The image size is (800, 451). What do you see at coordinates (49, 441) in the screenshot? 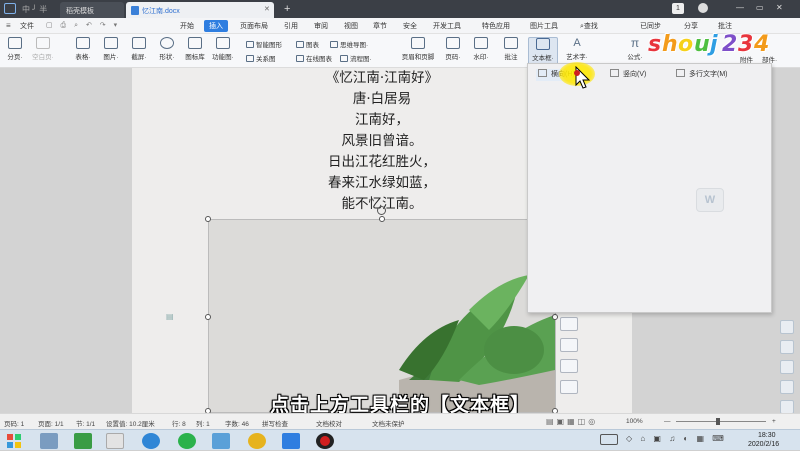
I see `explorer-icon` at bounding box center [49, 441].